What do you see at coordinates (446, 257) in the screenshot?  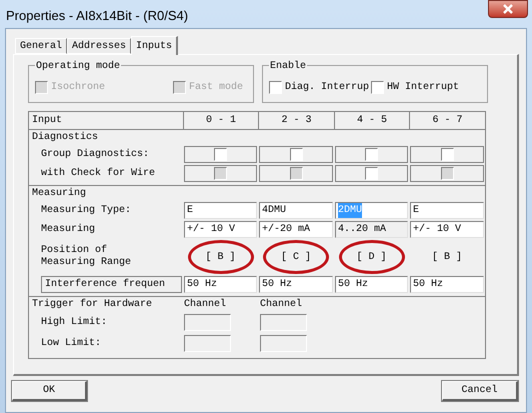 I see `range-value: [ B ]` at bounding box center [446, 257].